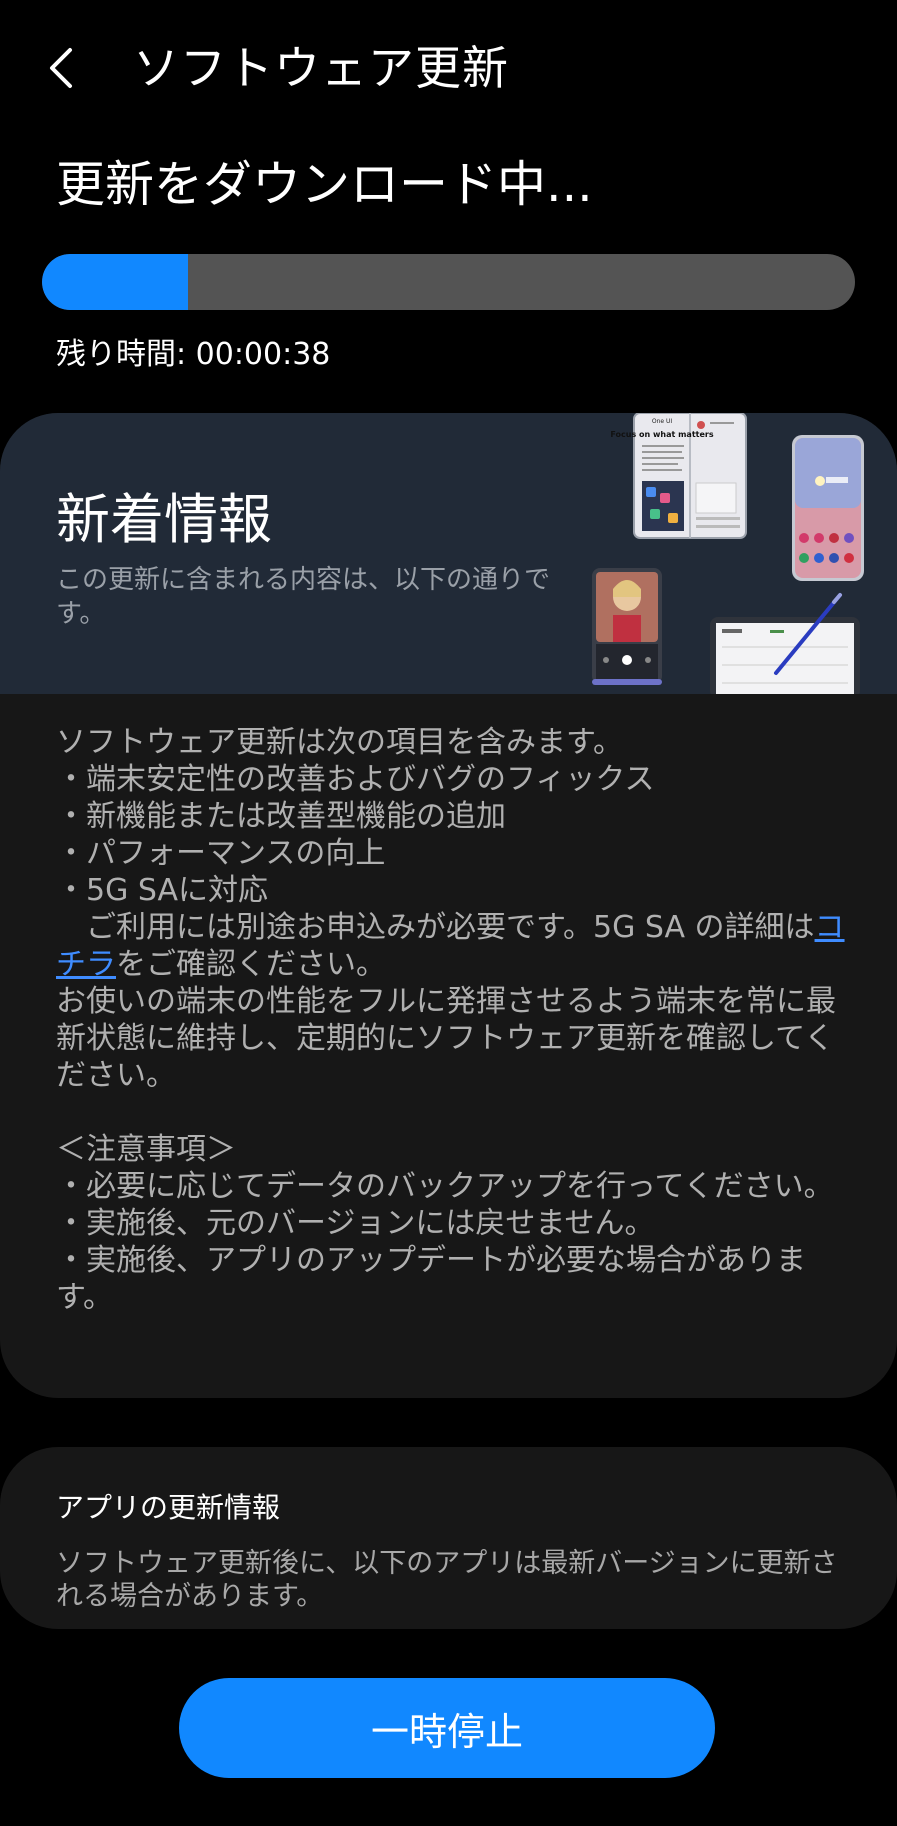  What do you see at coordinates (451, 946) in the screenshot?
I see `sa-note: ご利用には別途お申込みが必要です。5G SA の詳細はコチラをご確認ください。` at bounding box center [451, 946].